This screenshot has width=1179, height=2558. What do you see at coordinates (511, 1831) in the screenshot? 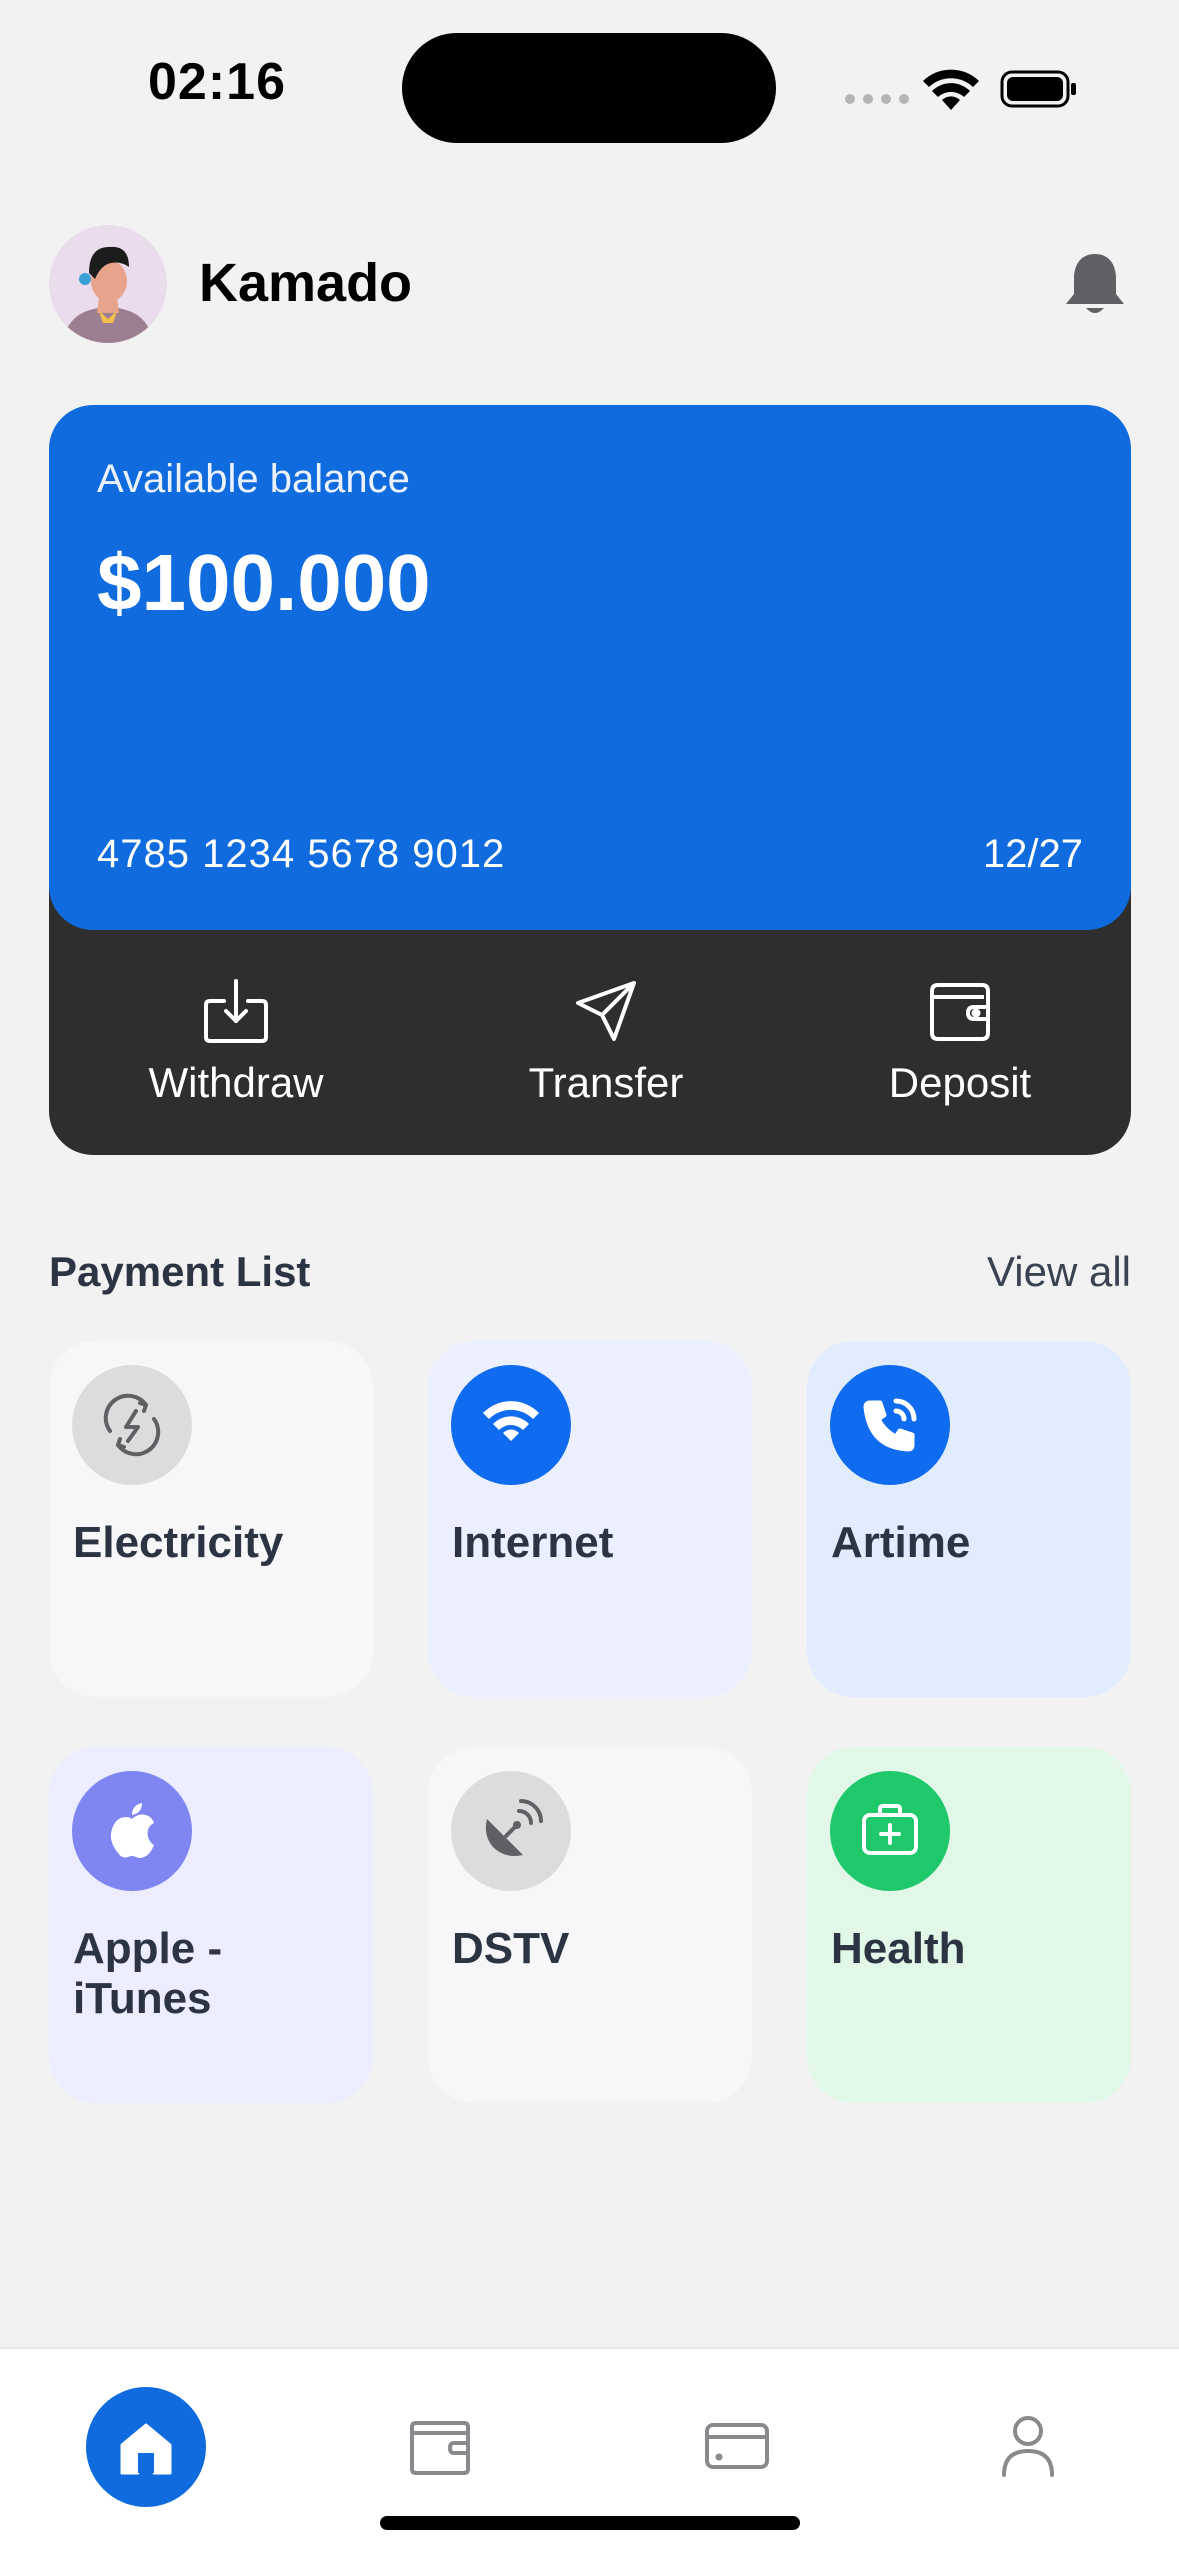
I see `satellite-dish-icon` at bounding box center [511, 1831].